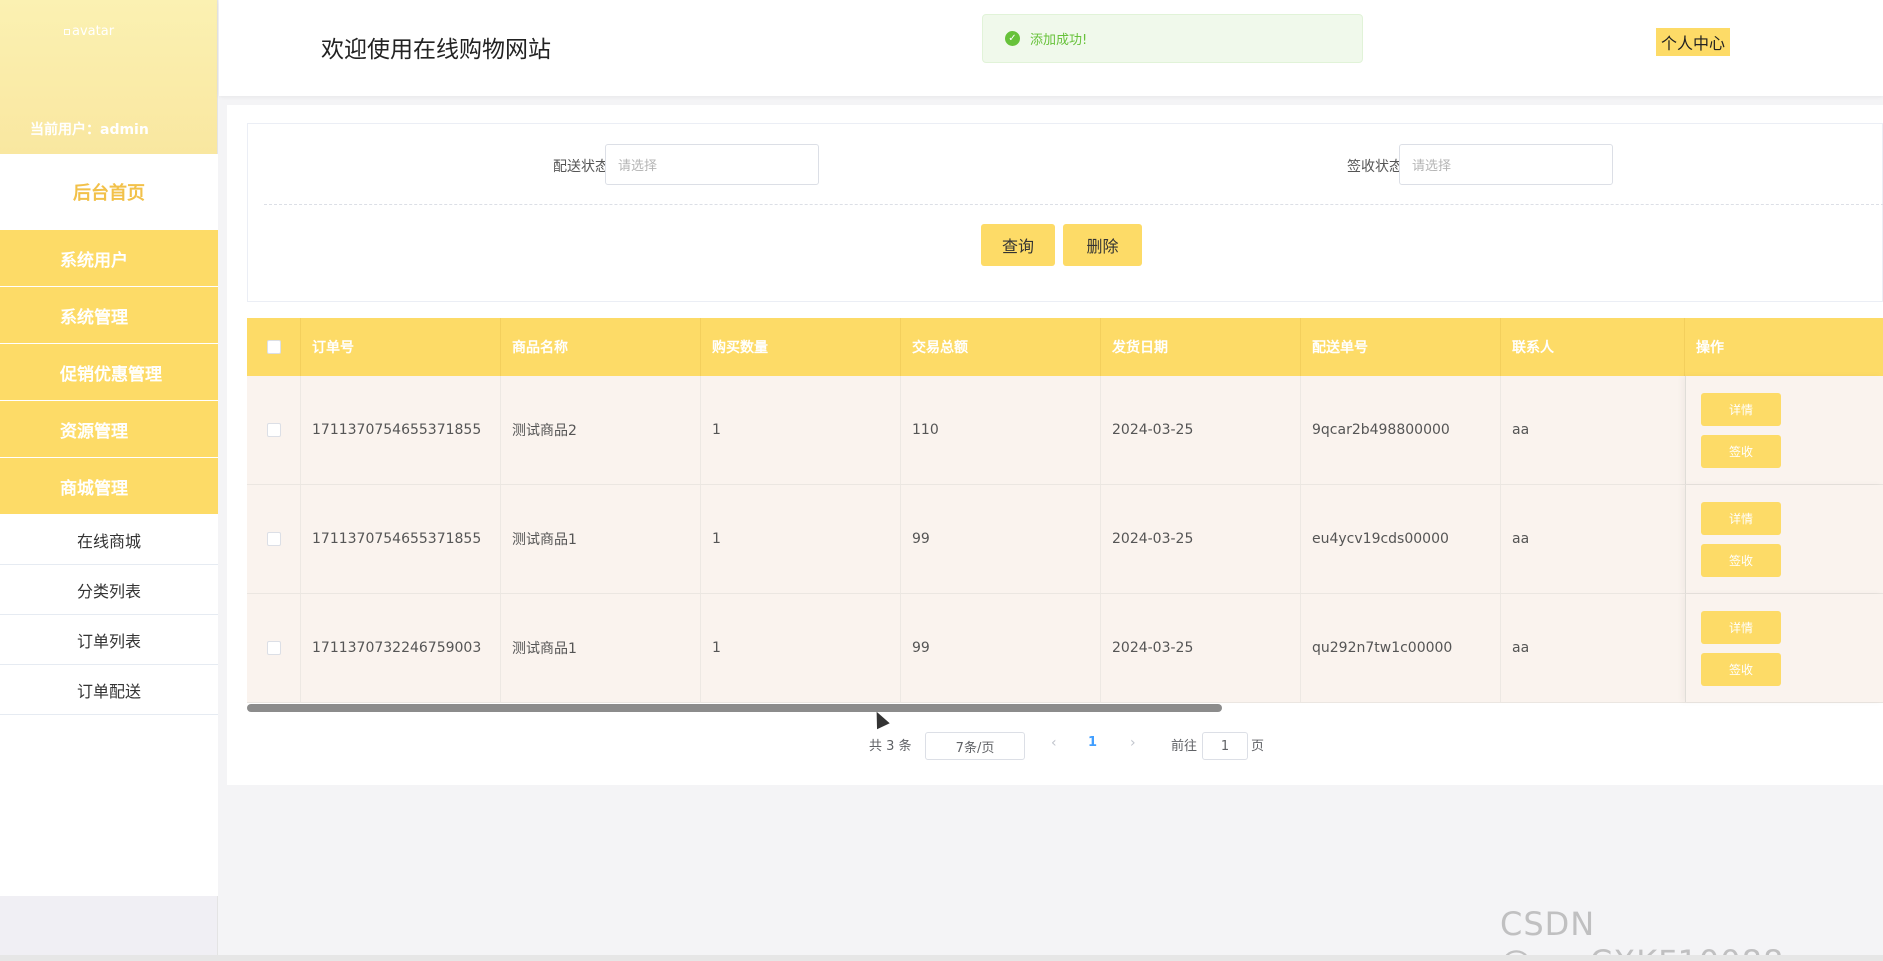 The height and width of the screenshot is (961, 1883). What do you see at coordinates (1102, 245) in the screenshot?
I see `delete-button: 删除` at bounding box center [1102, 245].